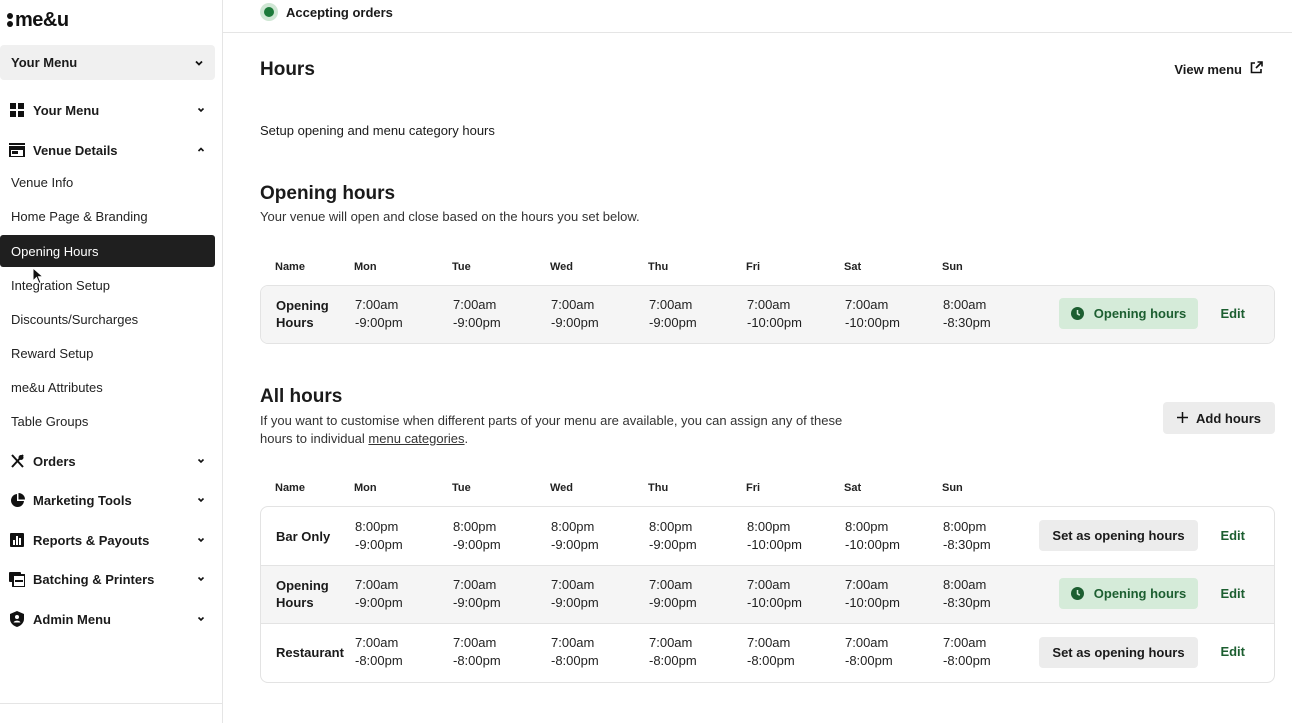  I want to click on opening-hours-title: Opening hours, so click(328, 193).